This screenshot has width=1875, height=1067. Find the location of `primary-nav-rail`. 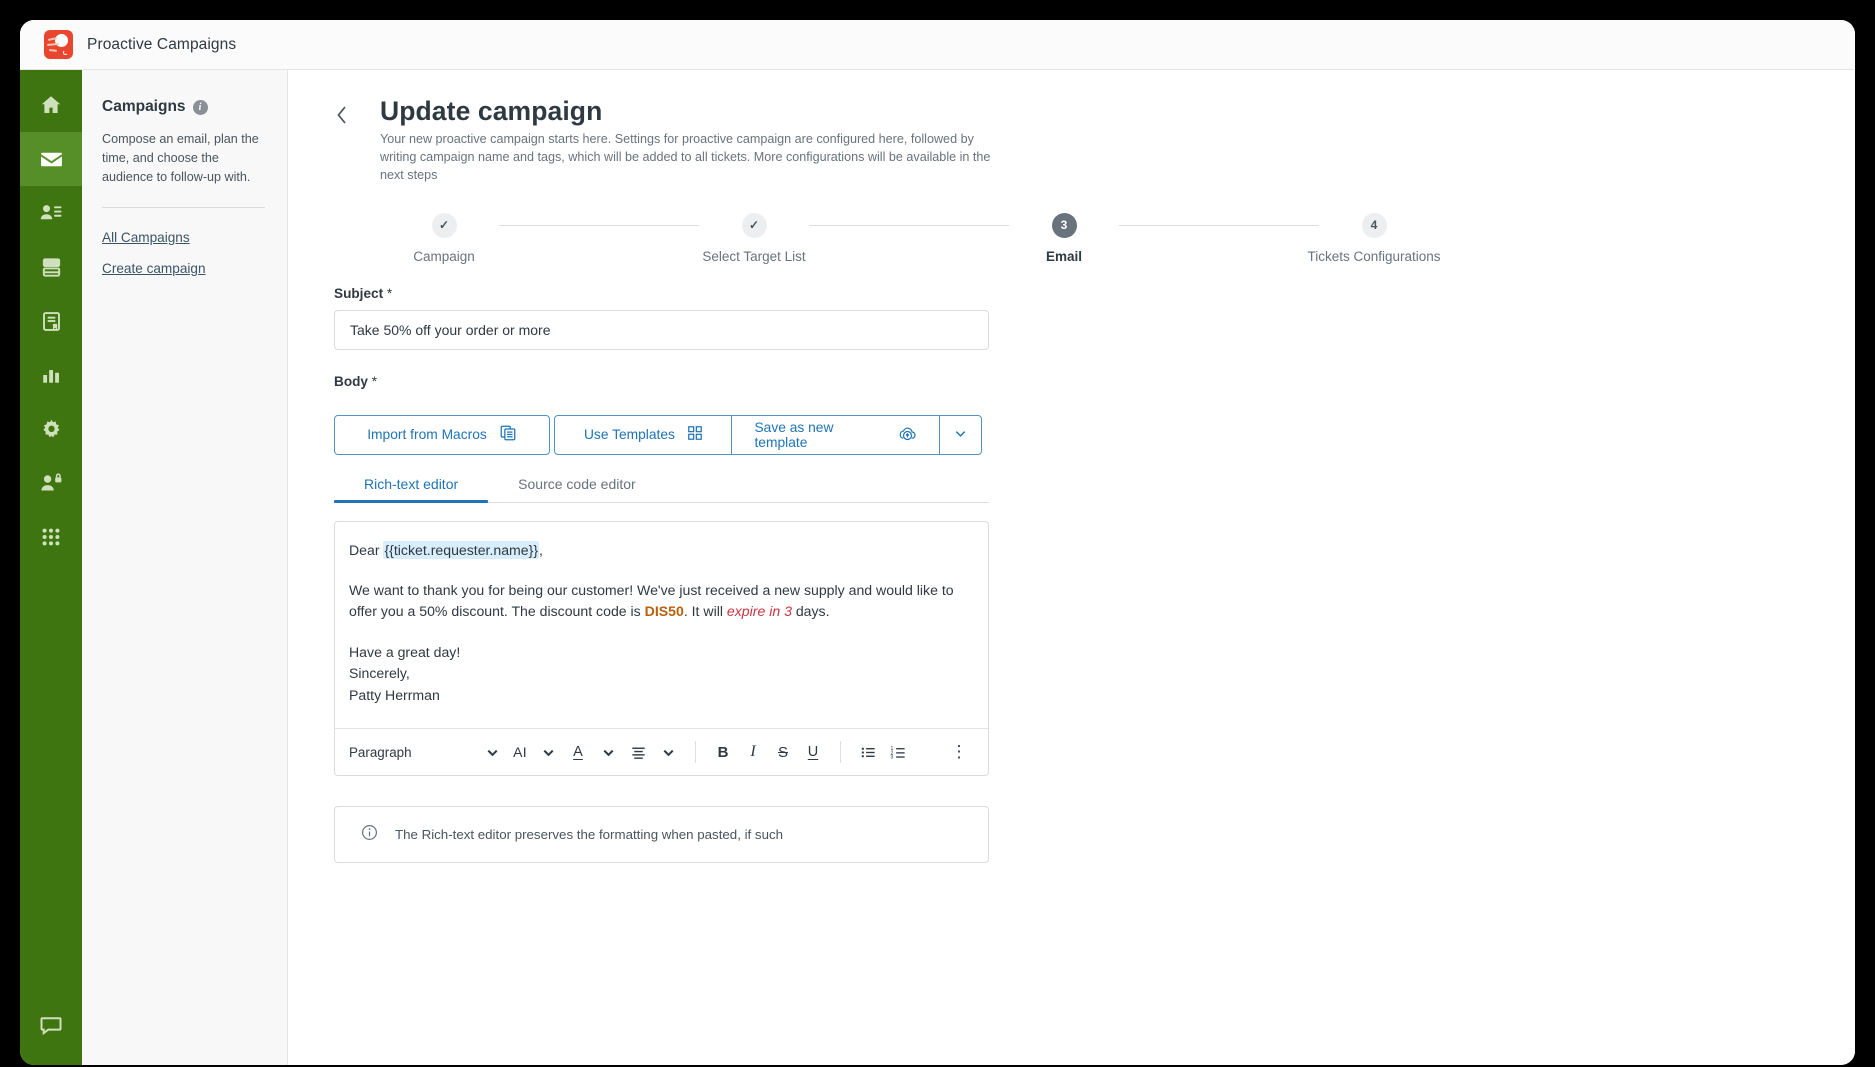

primary-nav-rail is located at coordinates (51, 567).